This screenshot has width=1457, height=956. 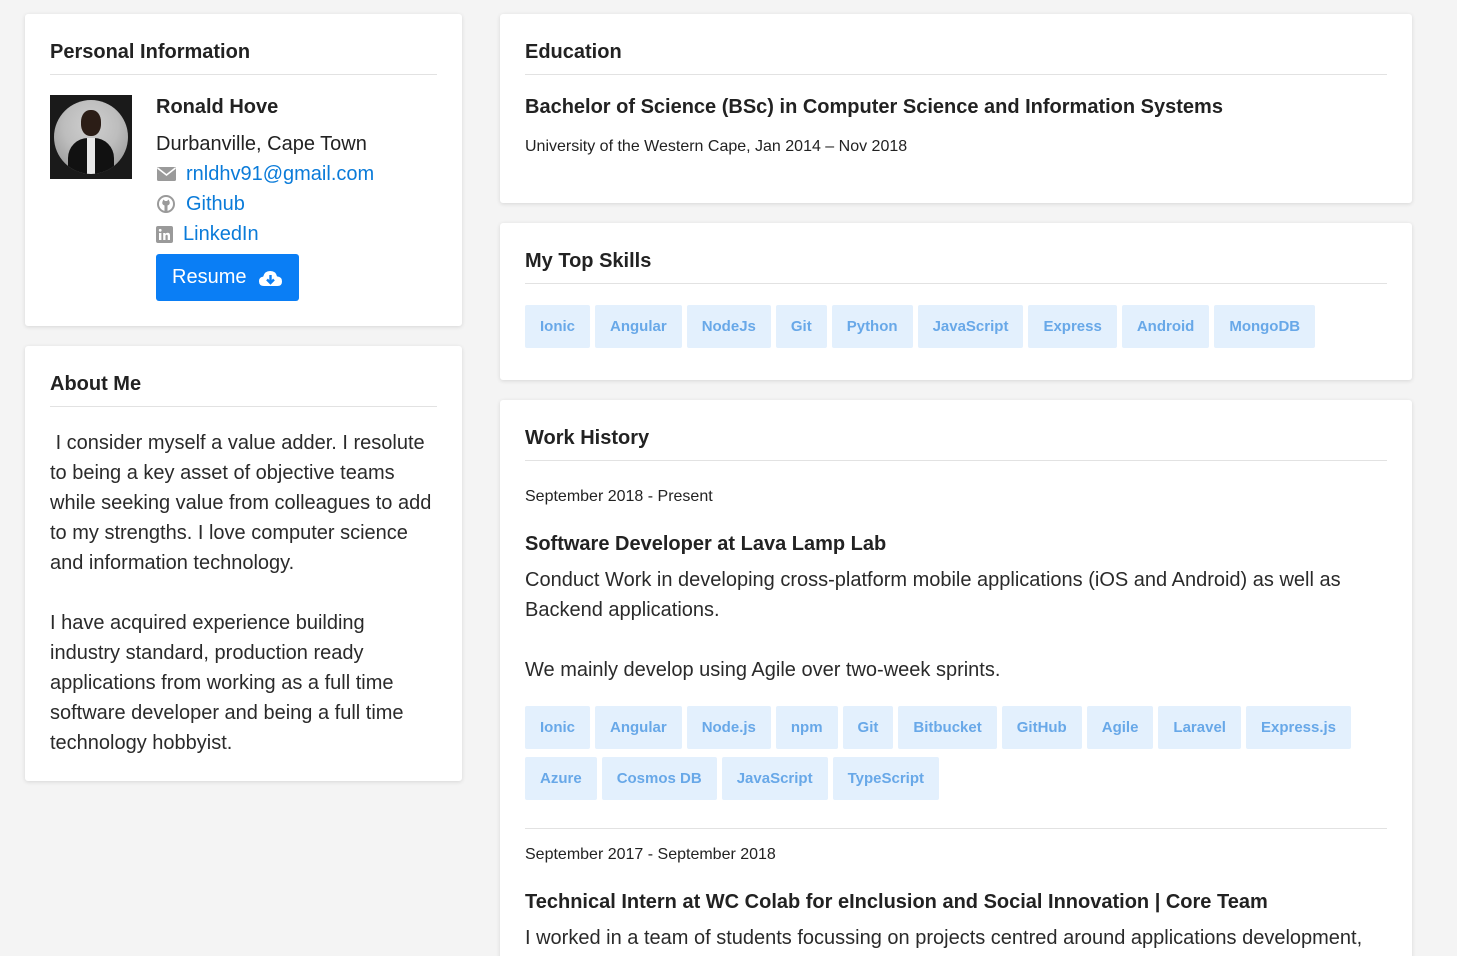 I want to click on job-dates: September 2017 - September 2018, so click(x=650, y=854).